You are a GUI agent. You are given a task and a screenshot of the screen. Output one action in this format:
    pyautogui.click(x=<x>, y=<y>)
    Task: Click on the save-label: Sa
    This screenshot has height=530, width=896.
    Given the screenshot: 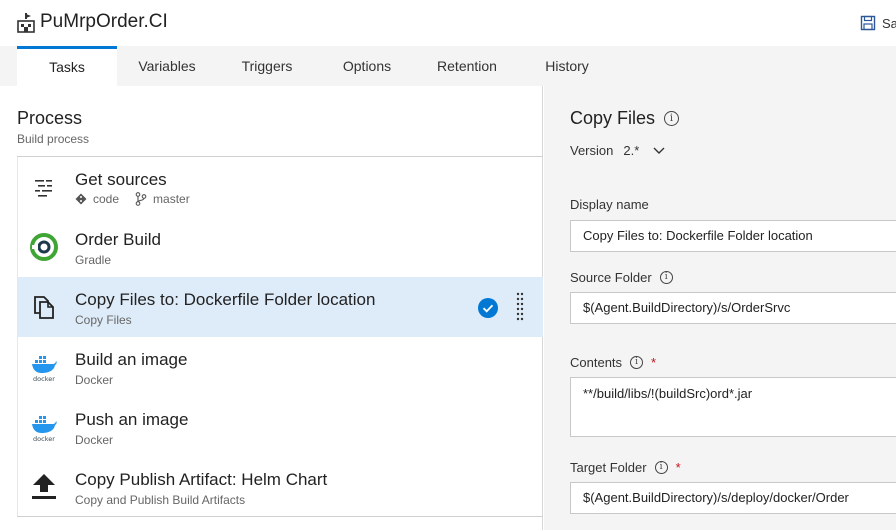 What is the action you would take?
    pyautogui.click(x=889, y=23)
    